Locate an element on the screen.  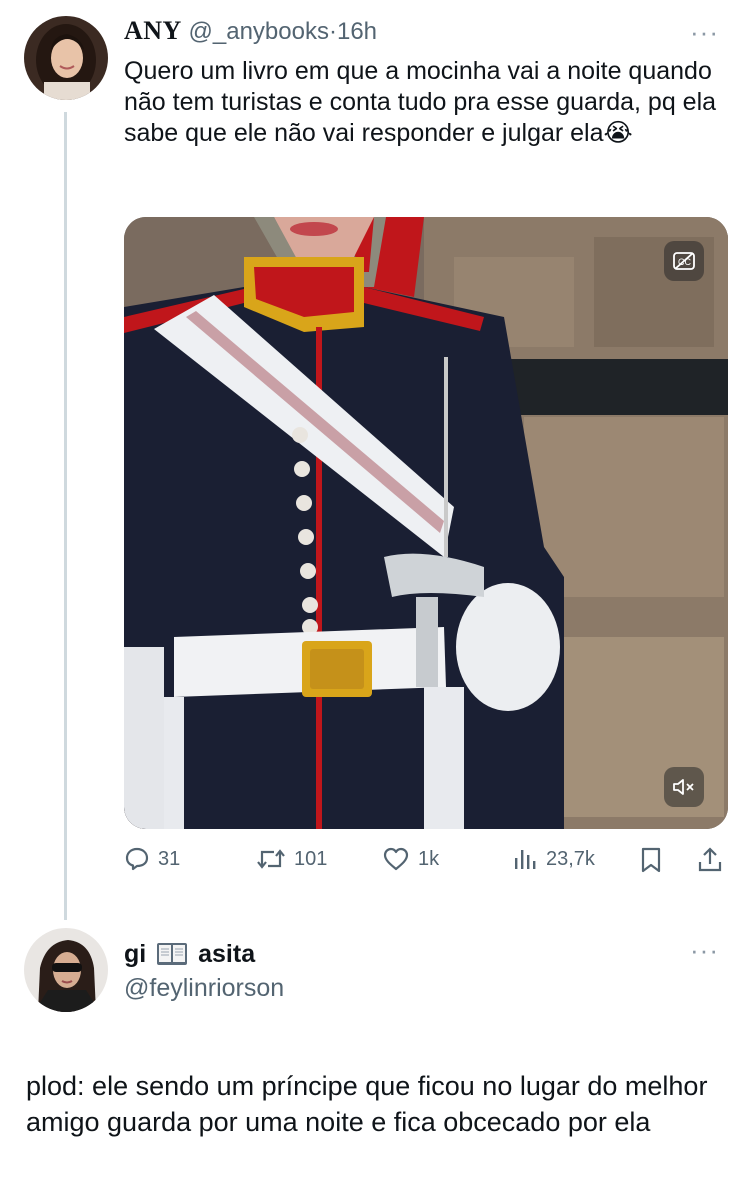
tweet-header: ANY @_anybooks·16h is located at coordinates (250, 31).